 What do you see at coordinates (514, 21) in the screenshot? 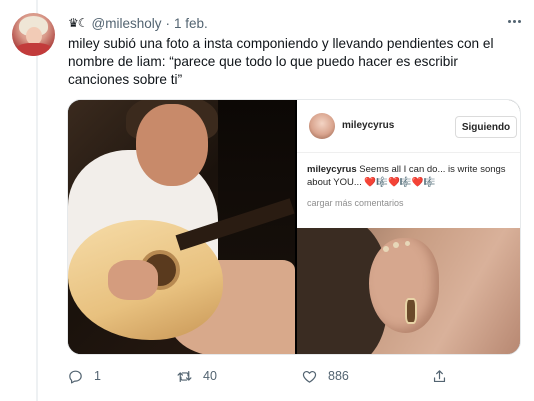
I see `more-icon` at bounding box center [514, 21].